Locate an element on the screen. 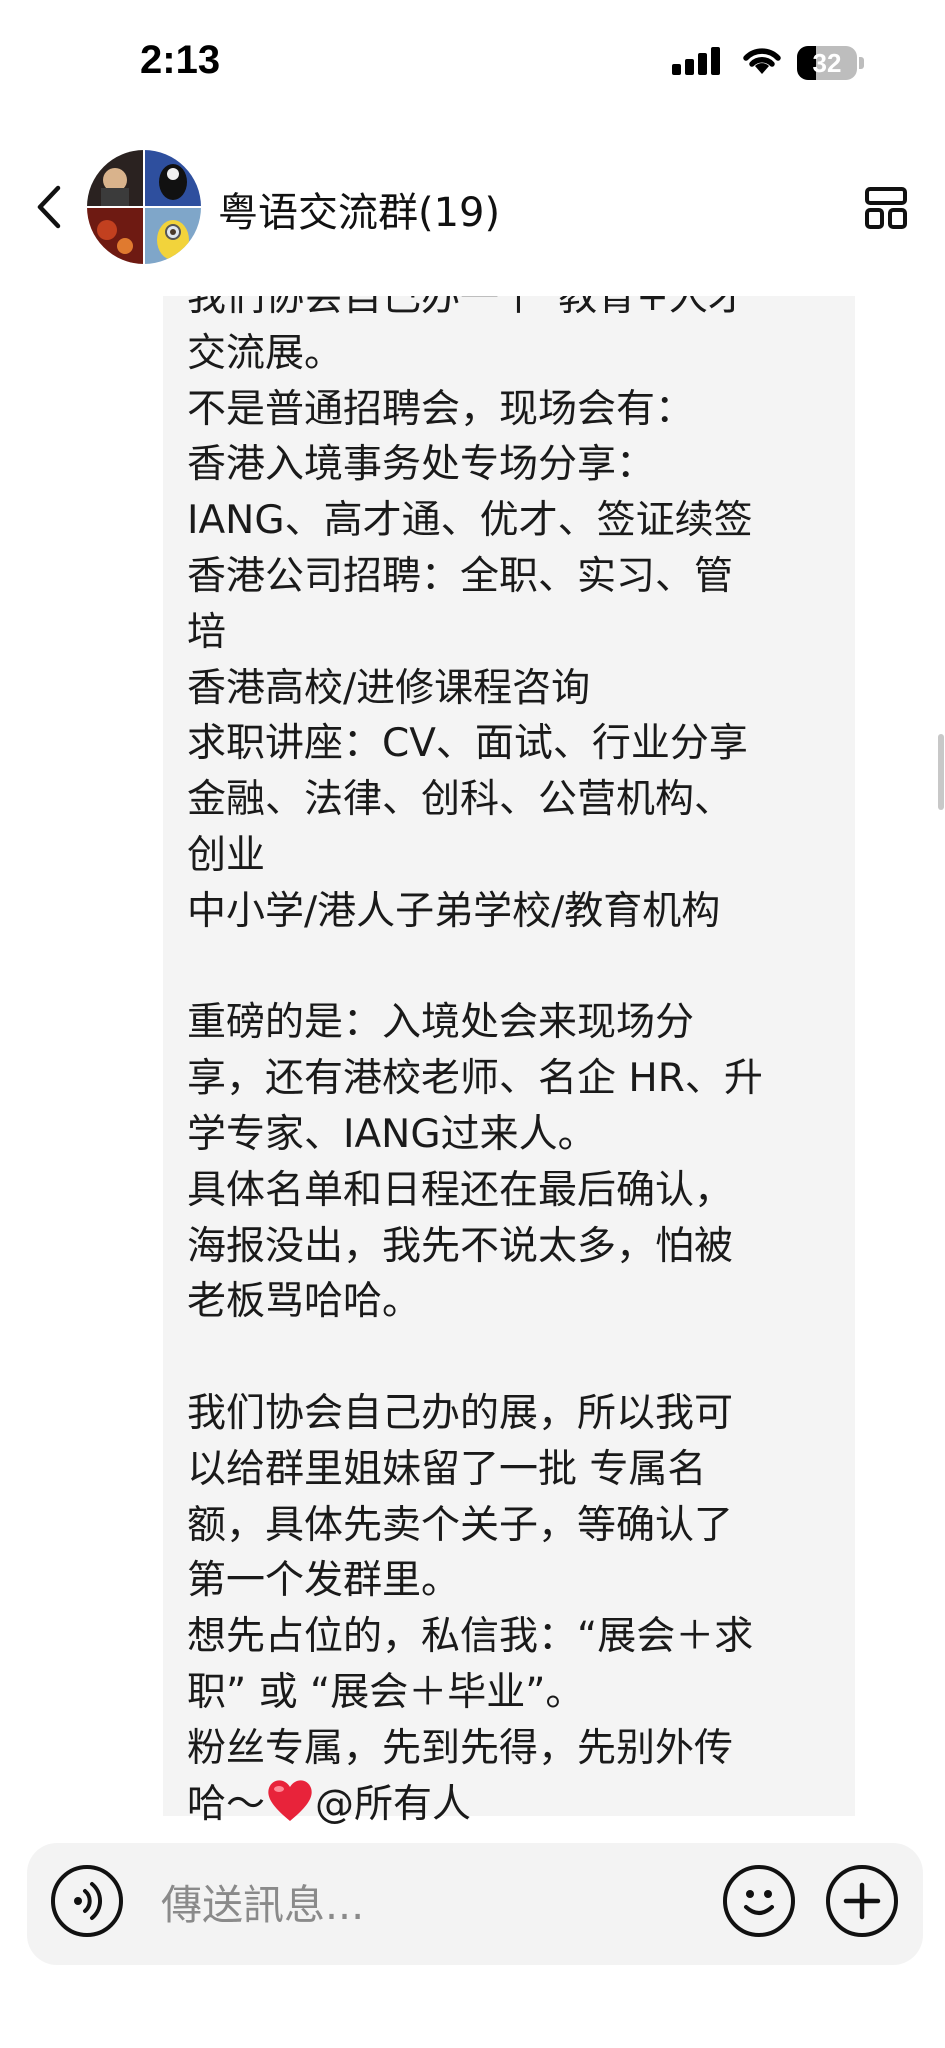  voice-button is located at coordinates (87, 1901).